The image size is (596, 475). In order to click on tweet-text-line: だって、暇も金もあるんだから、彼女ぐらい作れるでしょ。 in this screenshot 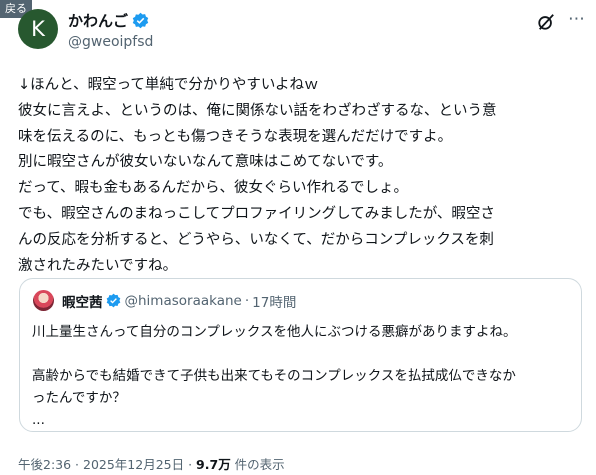, I will do `click(213, 188)`.